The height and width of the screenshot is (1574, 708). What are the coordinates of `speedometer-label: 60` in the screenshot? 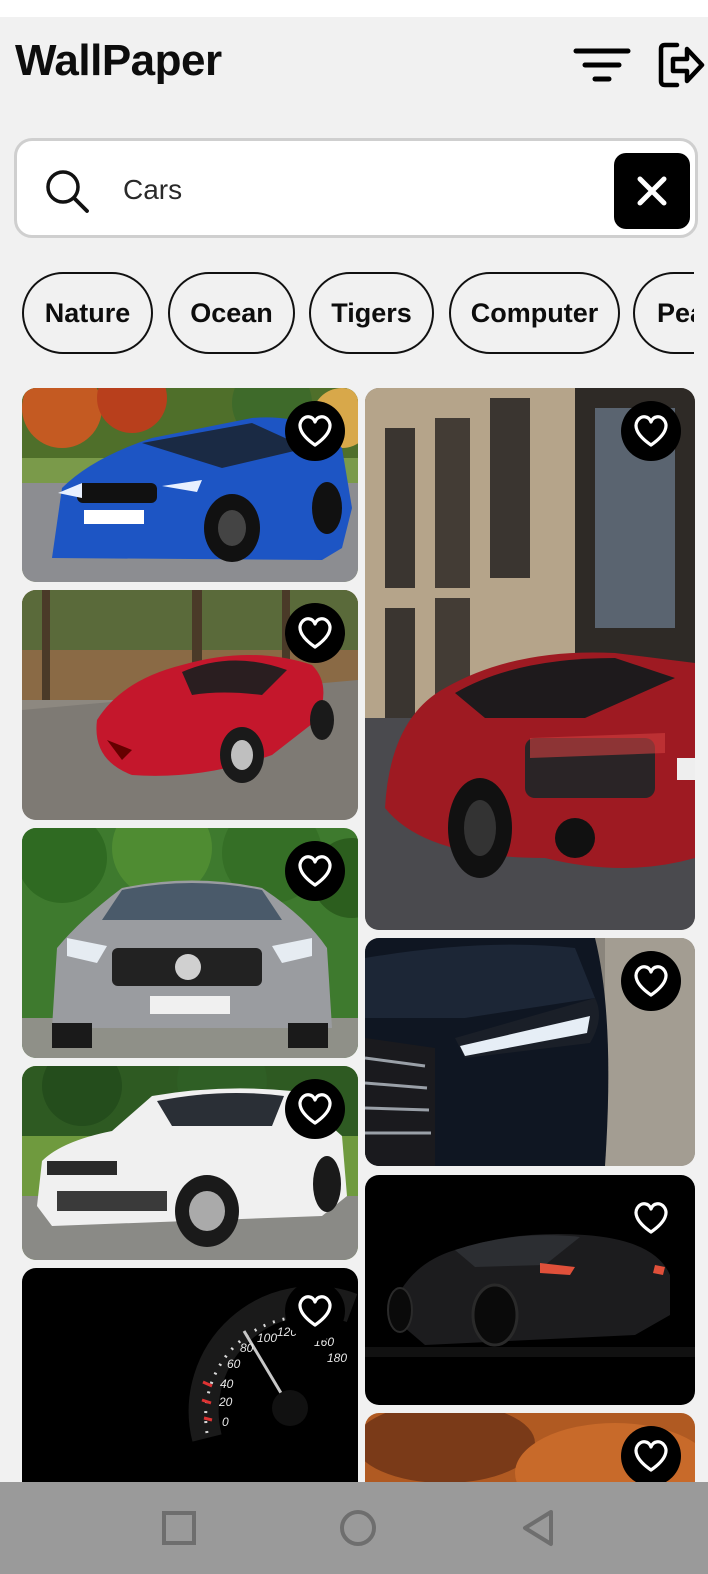 It's located at (234, 1364).